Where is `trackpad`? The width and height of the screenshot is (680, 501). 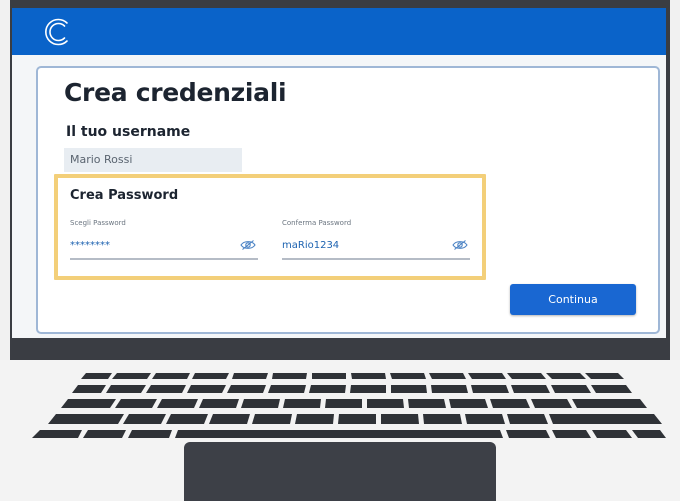
trackpad is located at coordinates (340, 471).